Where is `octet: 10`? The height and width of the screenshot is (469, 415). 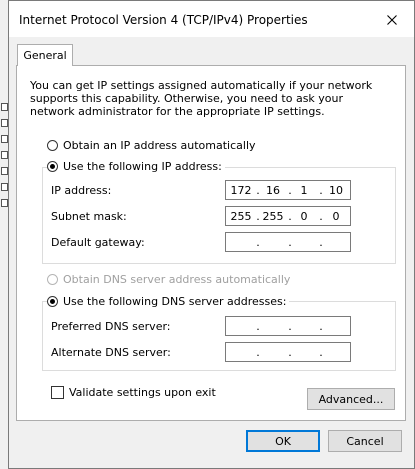 octet: 10 is located at coordinates (336, 190).